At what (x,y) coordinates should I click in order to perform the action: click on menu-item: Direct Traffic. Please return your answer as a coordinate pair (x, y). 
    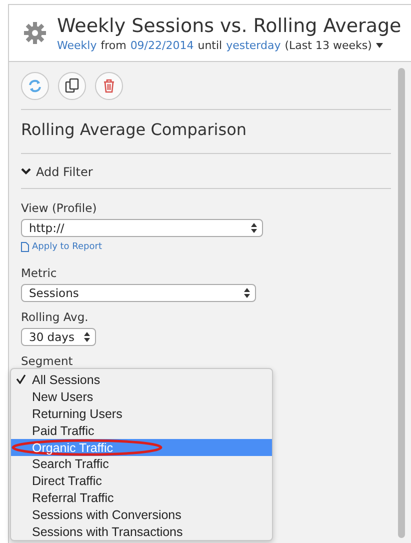
    Looking at the image, I should click on (141, 481).